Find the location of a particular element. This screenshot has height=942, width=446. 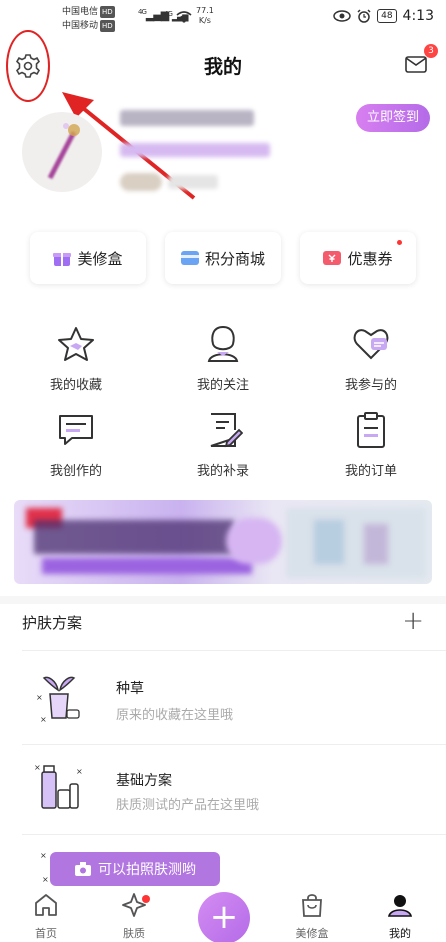

promo-banner is located at coordinates (223, 542).